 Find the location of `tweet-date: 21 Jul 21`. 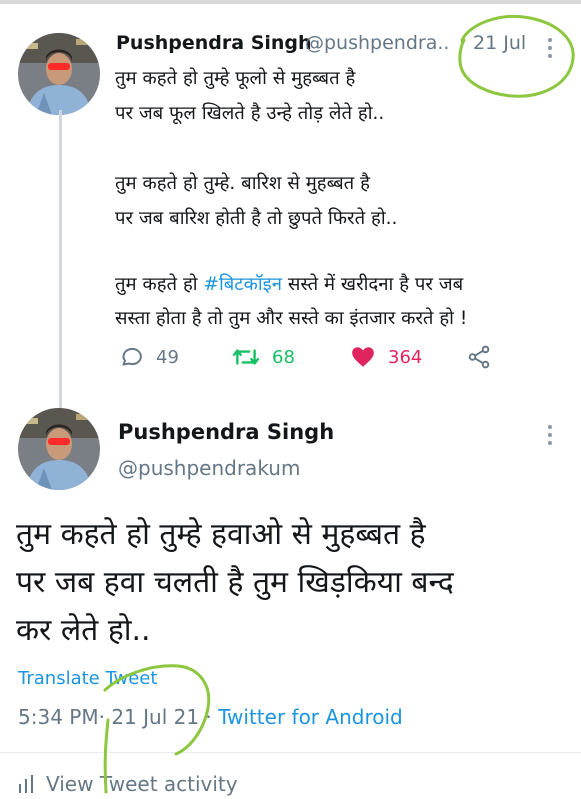

tweet-date: 21 Jul 21 is located at coordinates (155, 717).